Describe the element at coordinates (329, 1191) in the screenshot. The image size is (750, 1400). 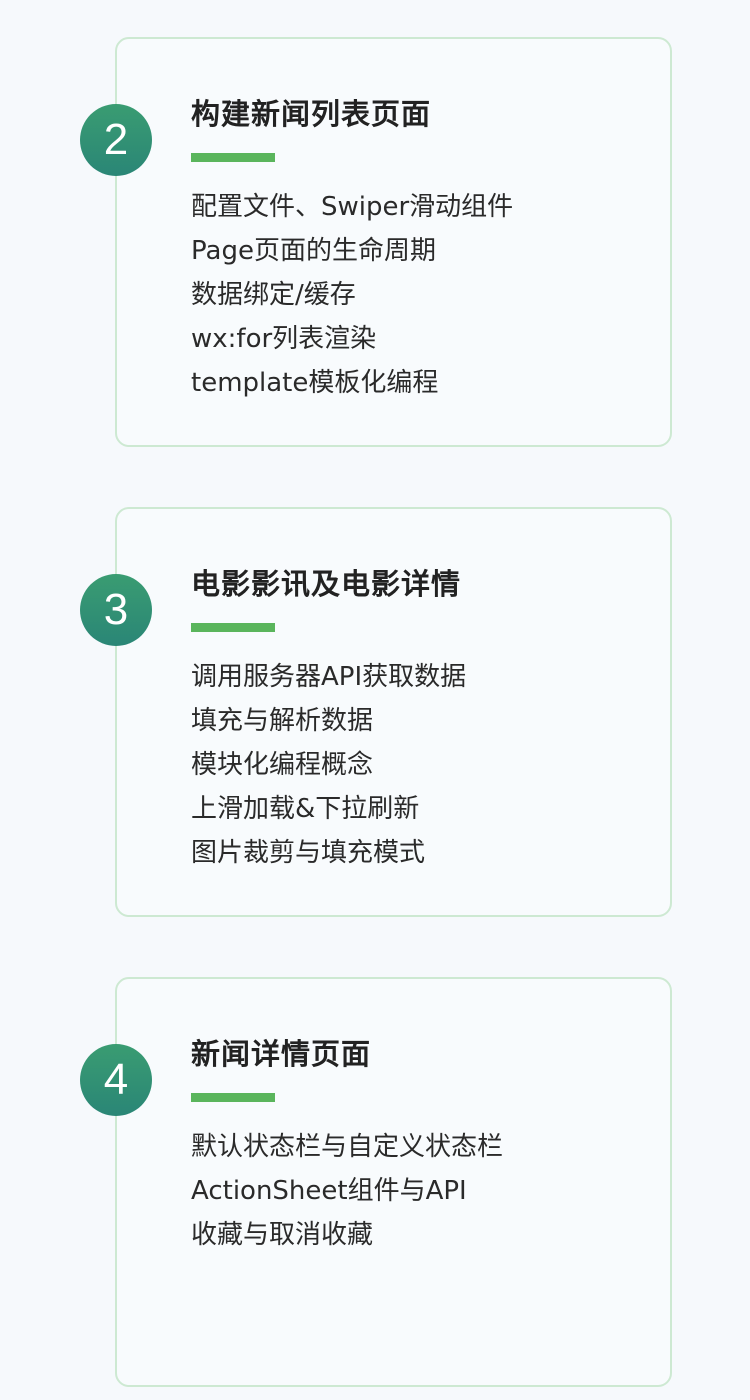
I see `topic-item: ActionSheet组件与API` at that location.